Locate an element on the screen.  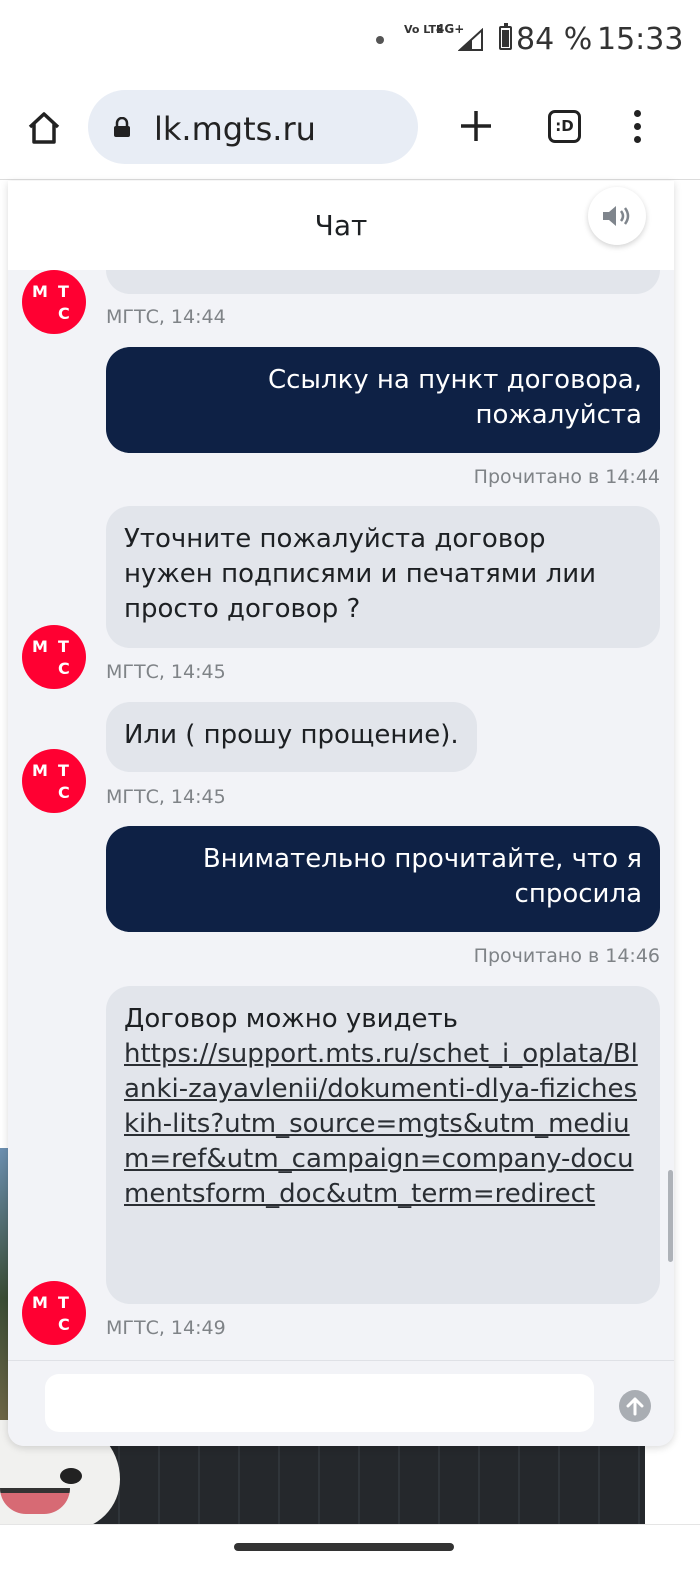
signal-icon is located at coordinates (470, 39).